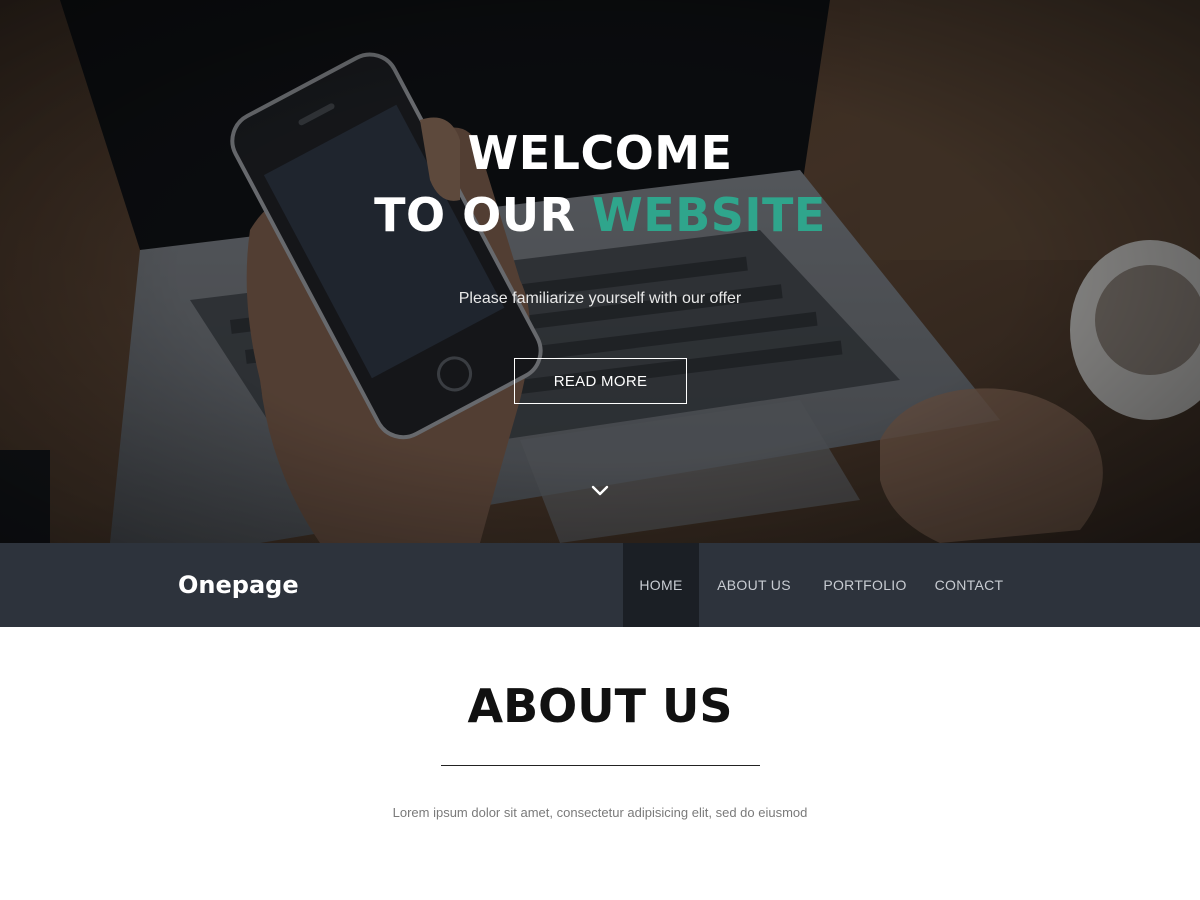 The image size is (1200, 900). I want to click on hero-title-accent: WEBSITE, so click(709, 215).